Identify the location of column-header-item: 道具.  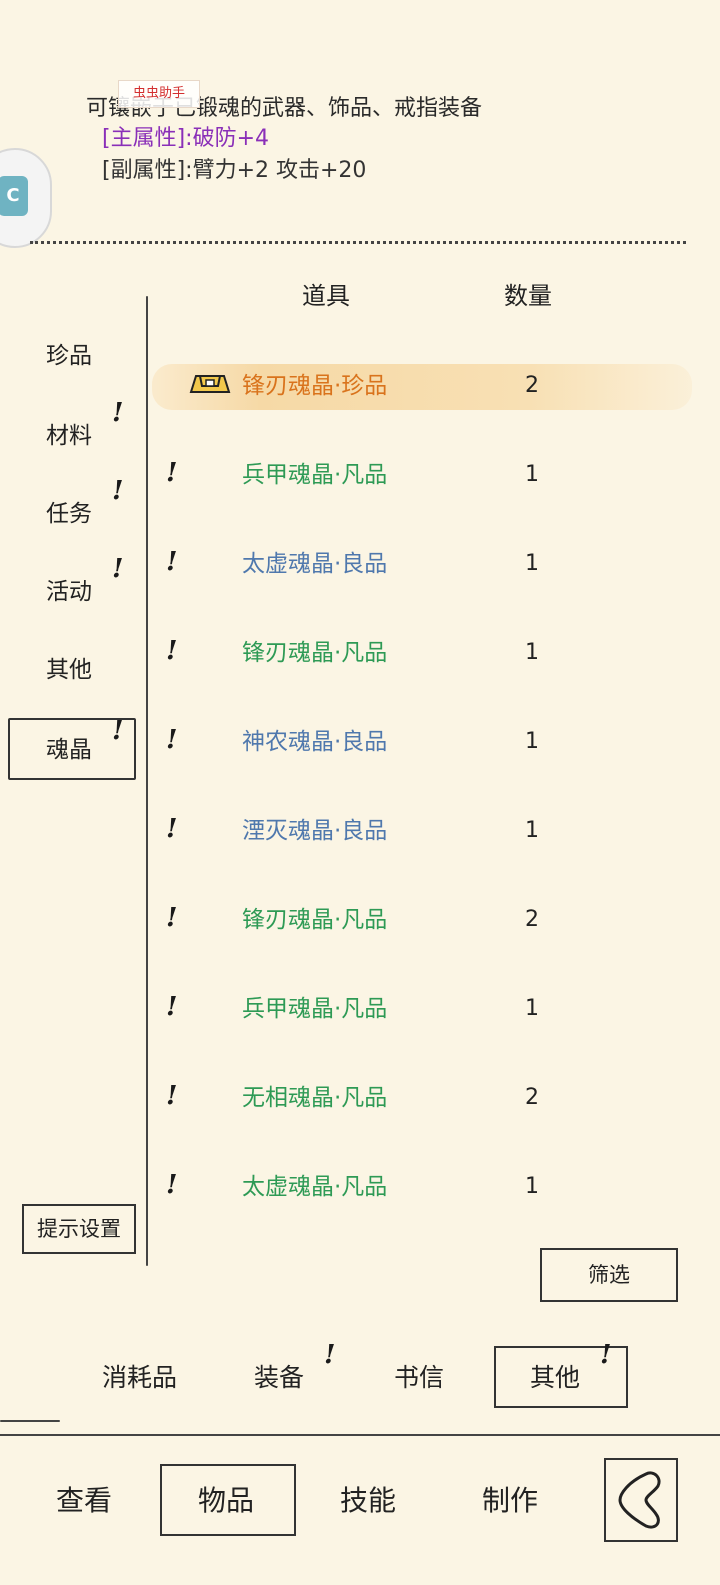
(326, 296).